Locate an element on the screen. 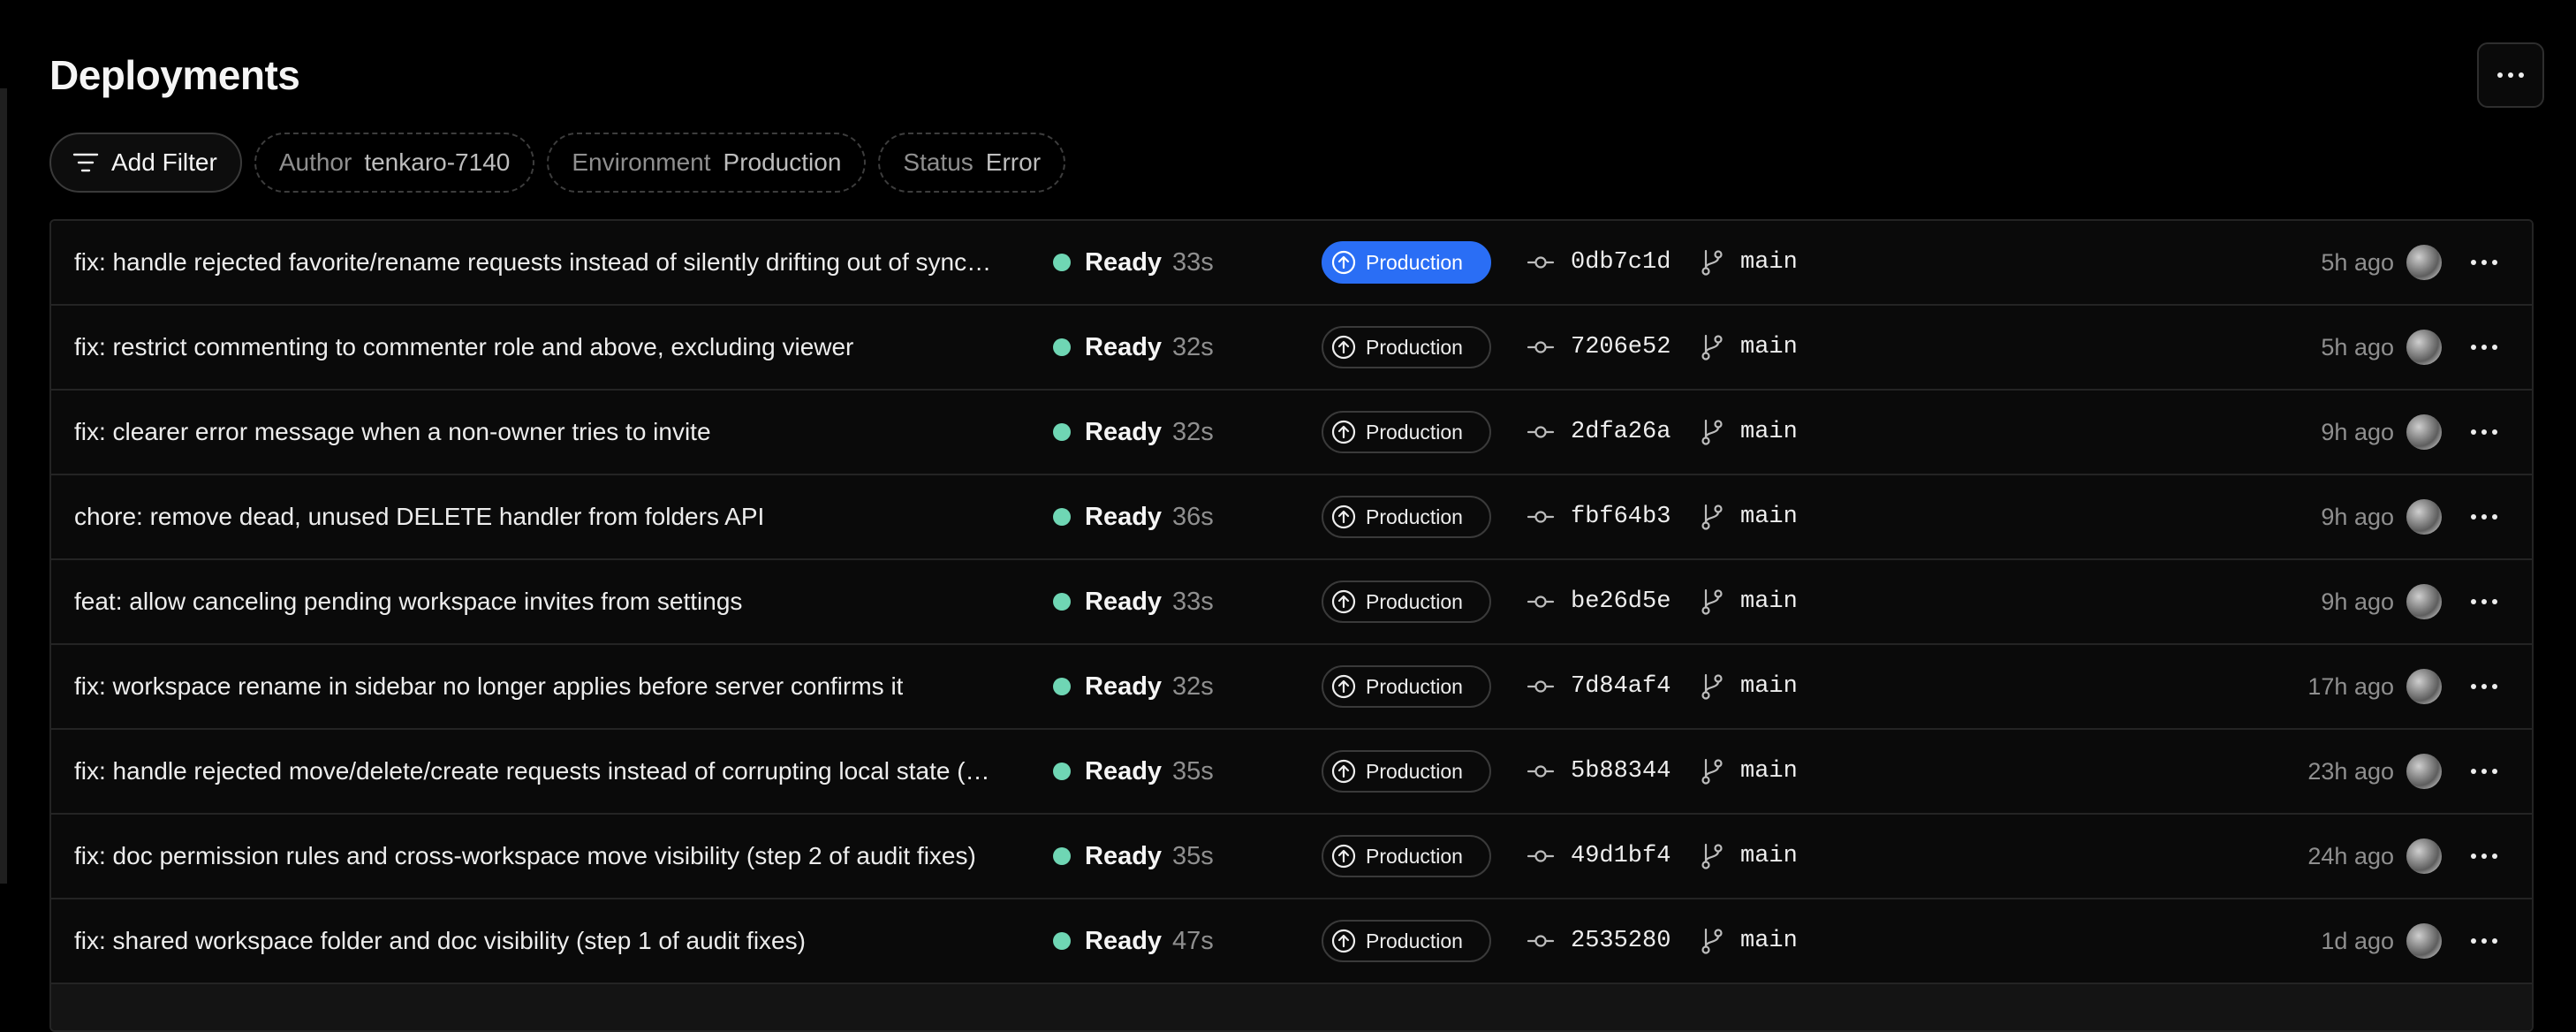 The width and height of the screenshot is (2576, 1032). commit-hash: 2535280 is located at coordinates (1599, 941).